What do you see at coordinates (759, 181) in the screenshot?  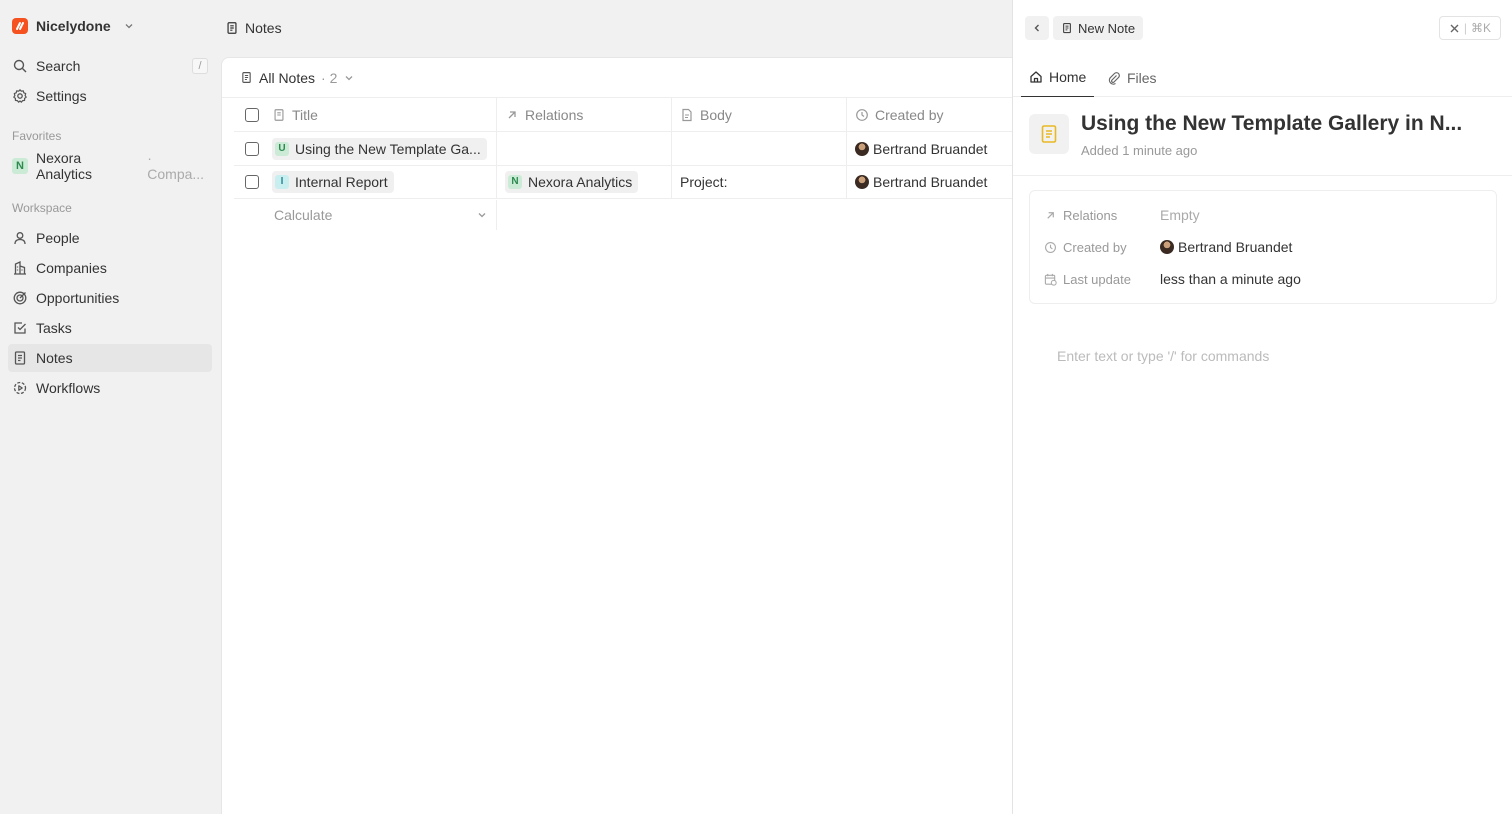 I see `body-cell: Project:` at bounding box center [759, 181].